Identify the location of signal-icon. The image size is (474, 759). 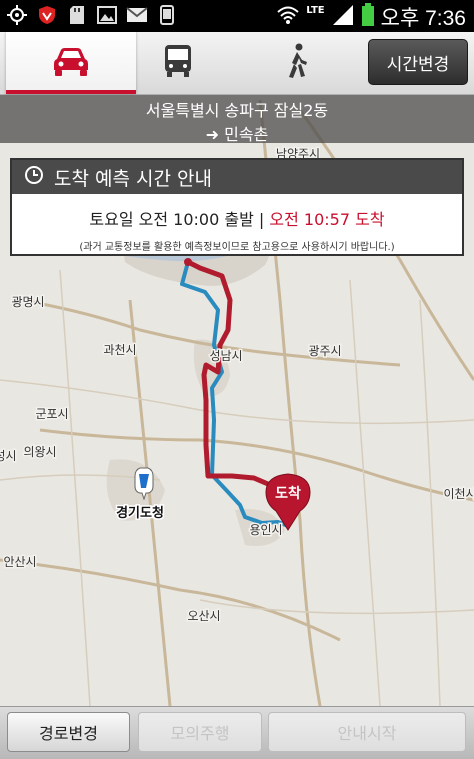
(343, 17).